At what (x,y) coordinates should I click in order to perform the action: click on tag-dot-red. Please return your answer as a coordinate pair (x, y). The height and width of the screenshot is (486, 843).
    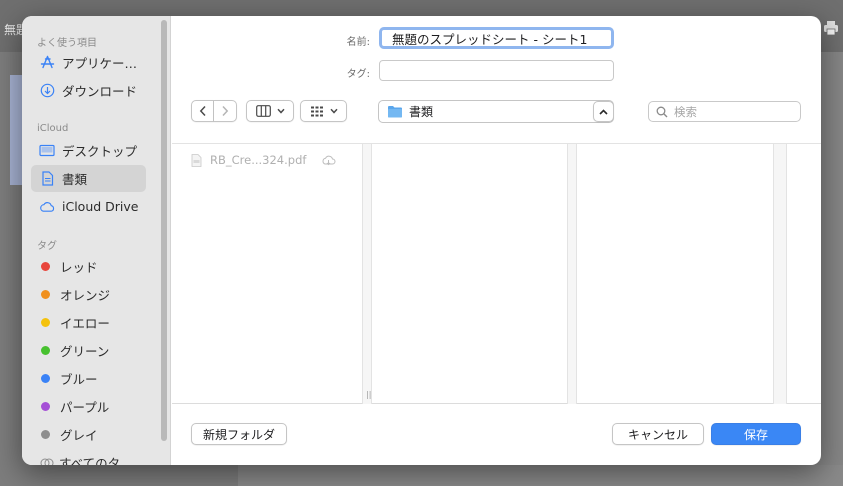
    Looking at the image, I should click on (45, 266).